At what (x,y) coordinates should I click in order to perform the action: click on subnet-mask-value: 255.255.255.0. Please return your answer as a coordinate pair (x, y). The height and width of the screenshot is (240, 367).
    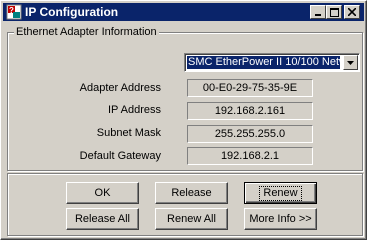
    Looking at the image, I should click on (250, 134).